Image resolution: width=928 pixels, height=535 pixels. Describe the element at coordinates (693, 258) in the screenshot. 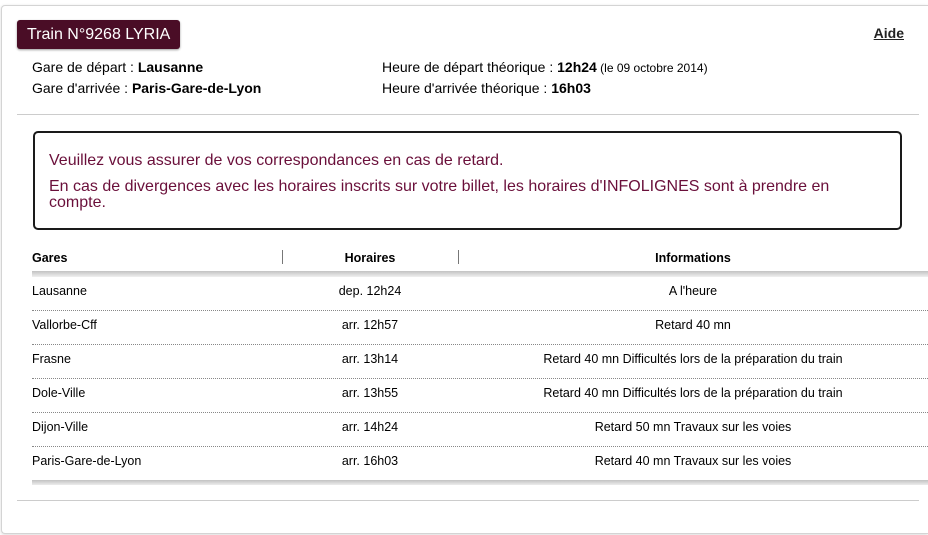

I see `column-header-informations: Informations` at that location.